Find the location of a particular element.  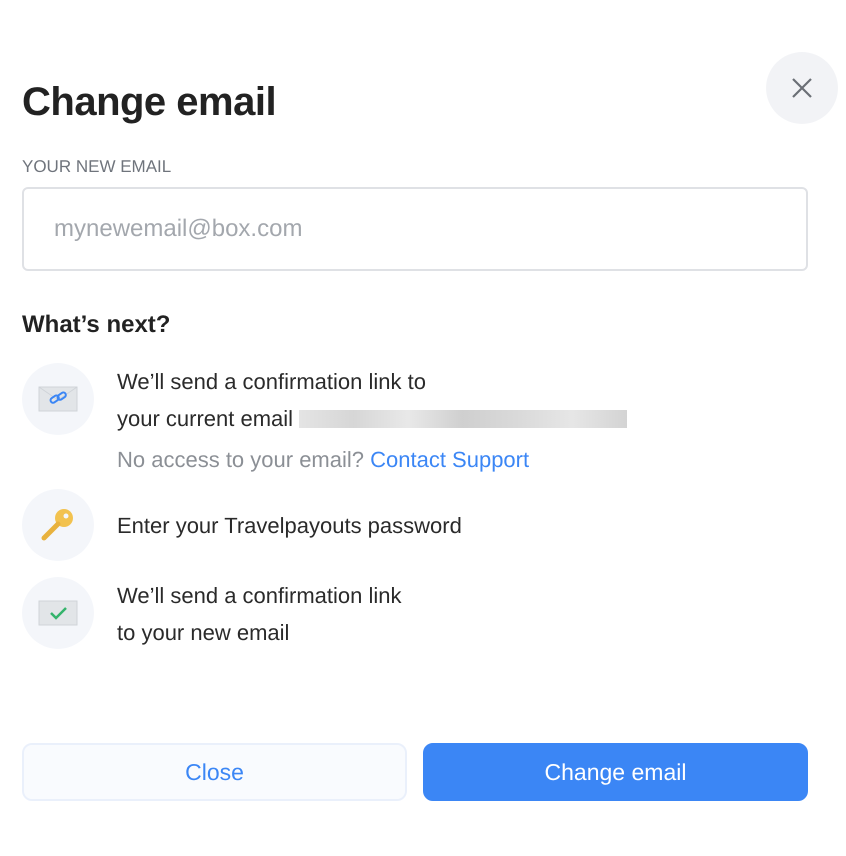

close-icon is located at coordinates (802, 88).